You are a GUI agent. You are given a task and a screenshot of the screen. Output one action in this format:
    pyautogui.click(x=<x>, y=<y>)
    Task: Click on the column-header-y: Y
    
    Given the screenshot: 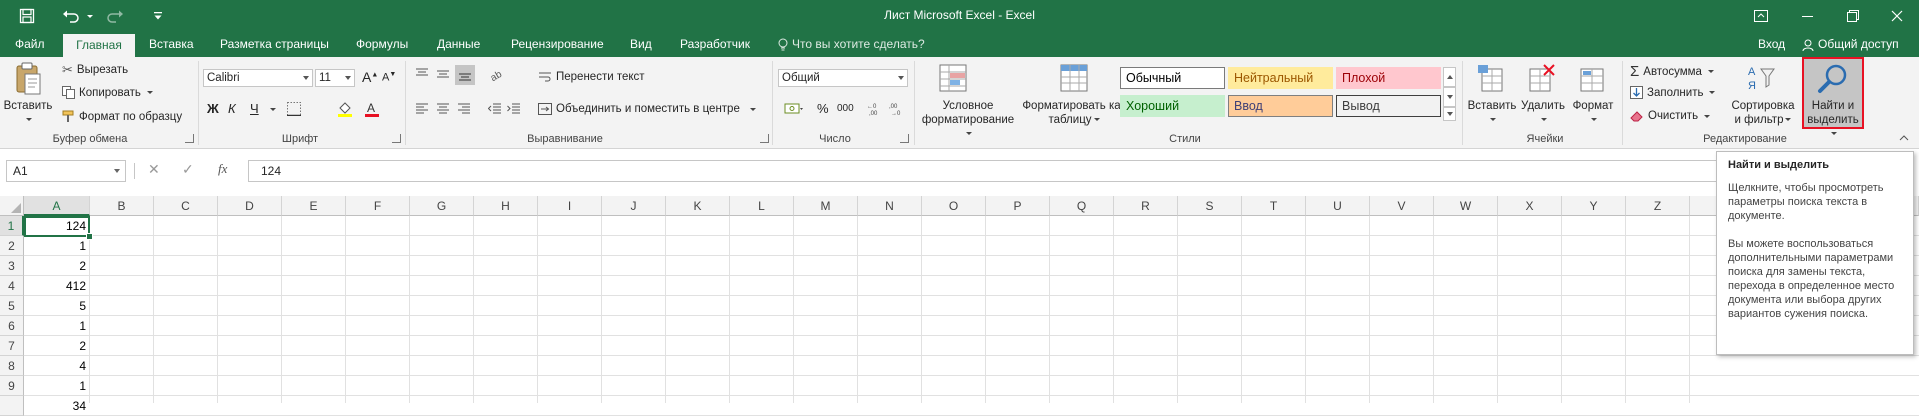 What is the action you would take?
    pyautogui.click(x=1594, y=206)
    